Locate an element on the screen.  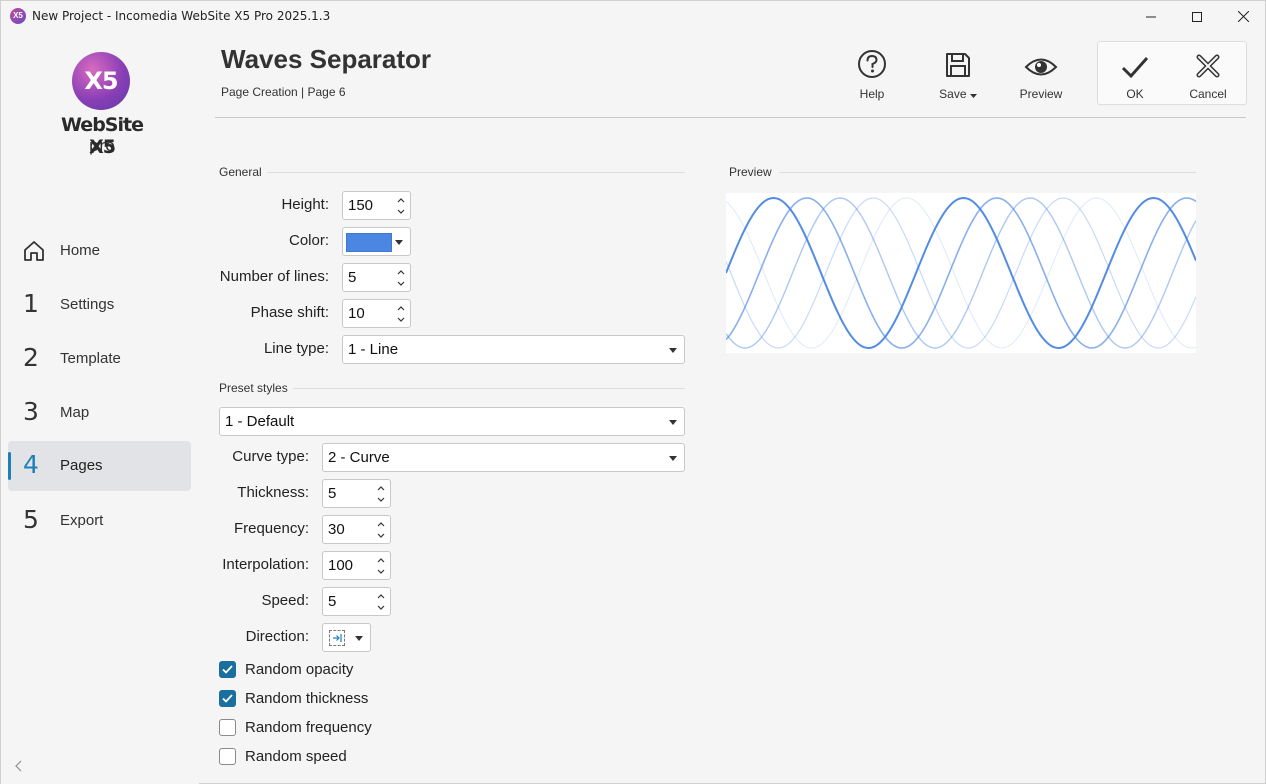
sidebar-item-home: Home is located at coordinates (99, 251).